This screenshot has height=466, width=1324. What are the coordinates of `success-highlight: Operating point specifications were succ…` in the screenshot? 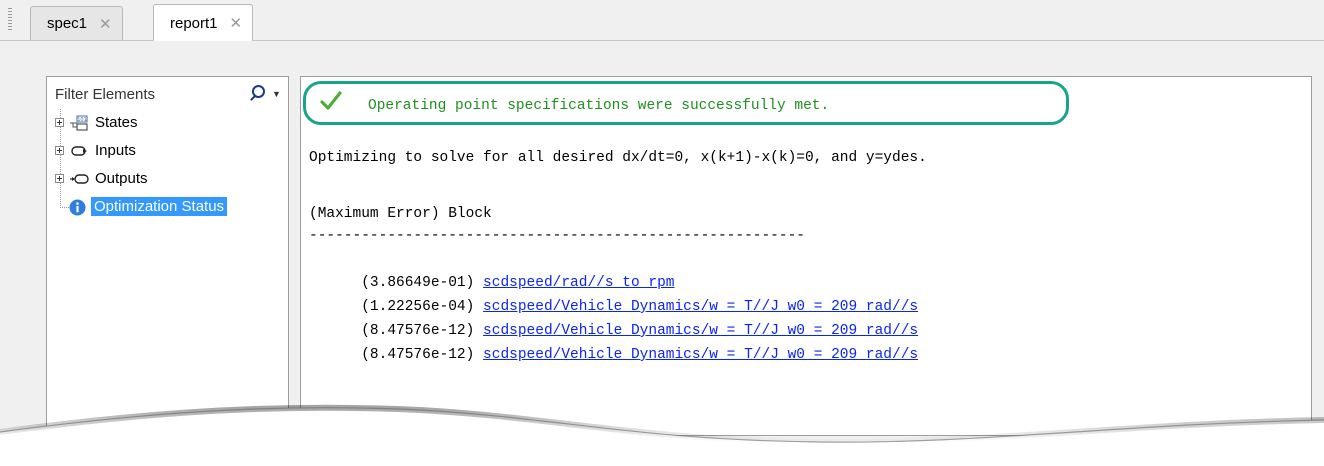 It's located at (686, 103).